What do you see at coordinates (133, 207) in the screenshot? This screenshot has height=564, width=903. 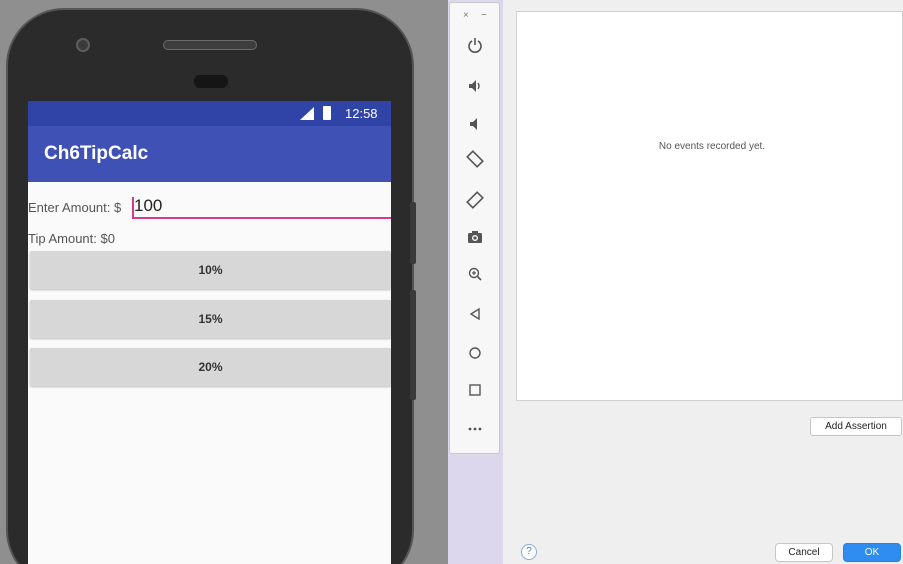 I see `text-cursor` at bounding box center [133, 207].